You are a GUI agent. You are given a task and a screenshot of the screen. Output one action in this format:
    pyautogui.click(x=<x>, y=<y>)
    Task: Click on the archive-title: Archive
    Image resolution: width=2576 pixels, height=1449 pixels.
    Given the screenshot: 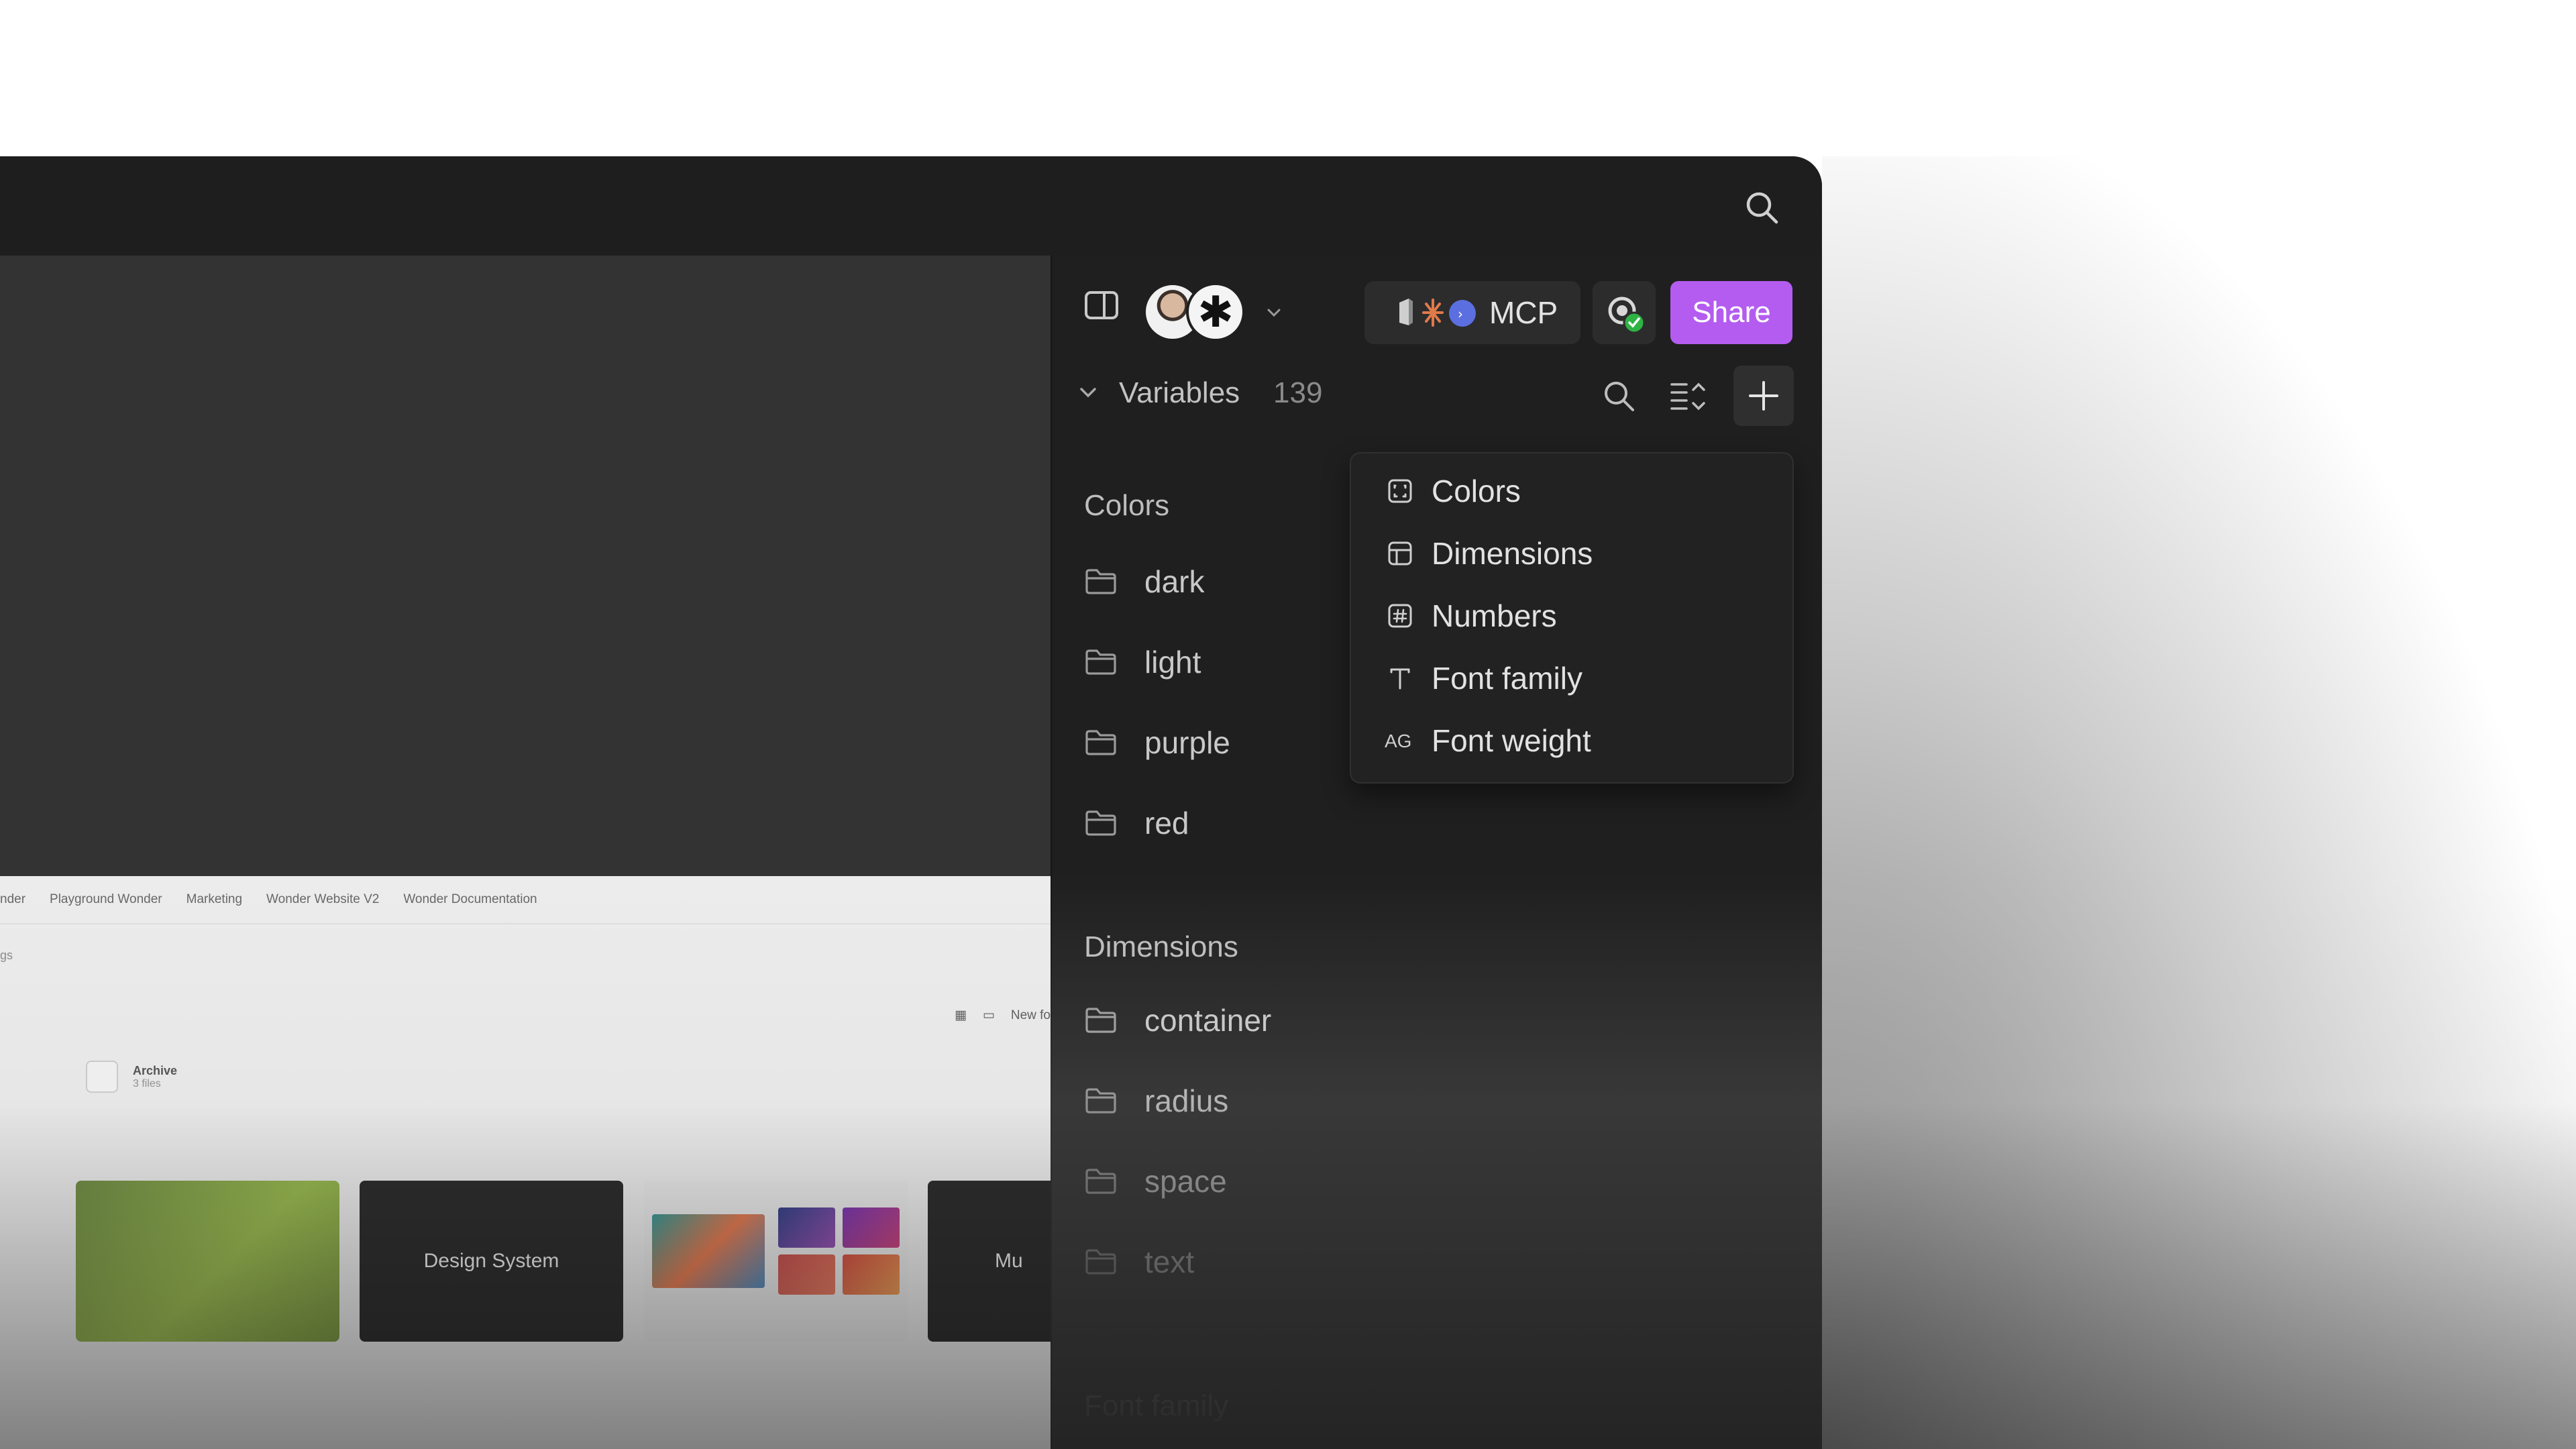 What is the action you would take?
    pyautogui.click(x=155, y=1070)
    